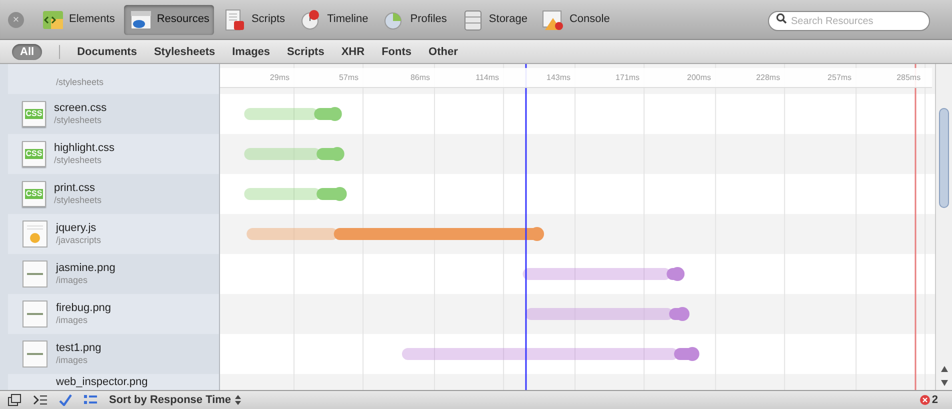 This screenshot has height=409, width=952. What do you see at coordinates (84, 308) in the screenshot?
I see `resource-name: firebug.png` at bounding box center [84, 308].